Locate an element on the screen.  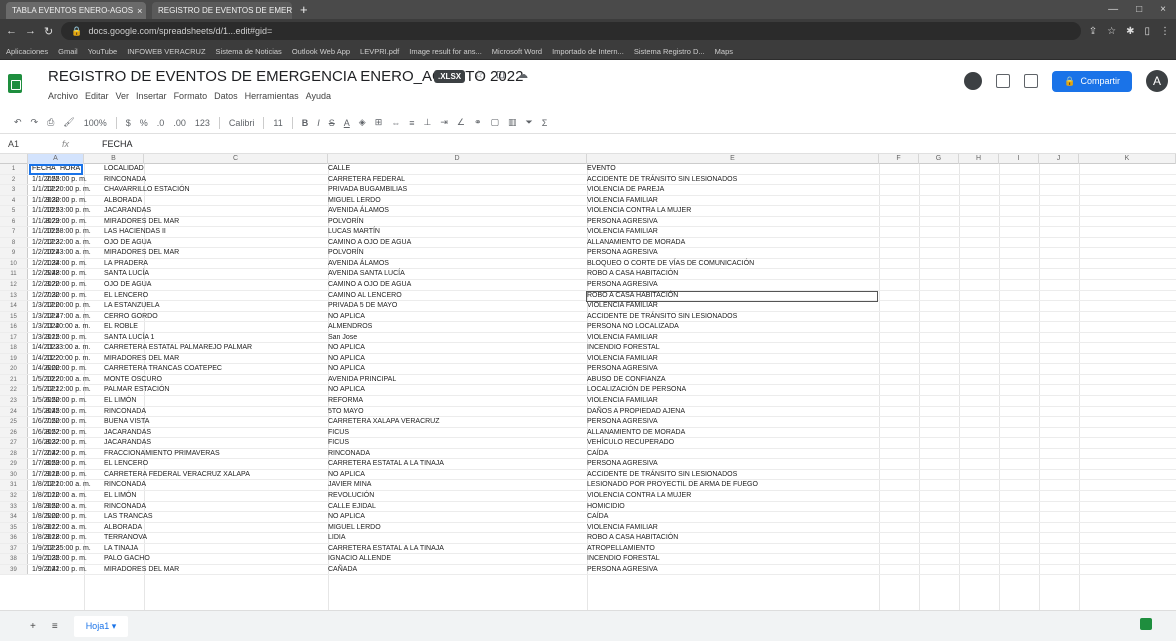
row-number: 3 is located at coordinates (14, 190).